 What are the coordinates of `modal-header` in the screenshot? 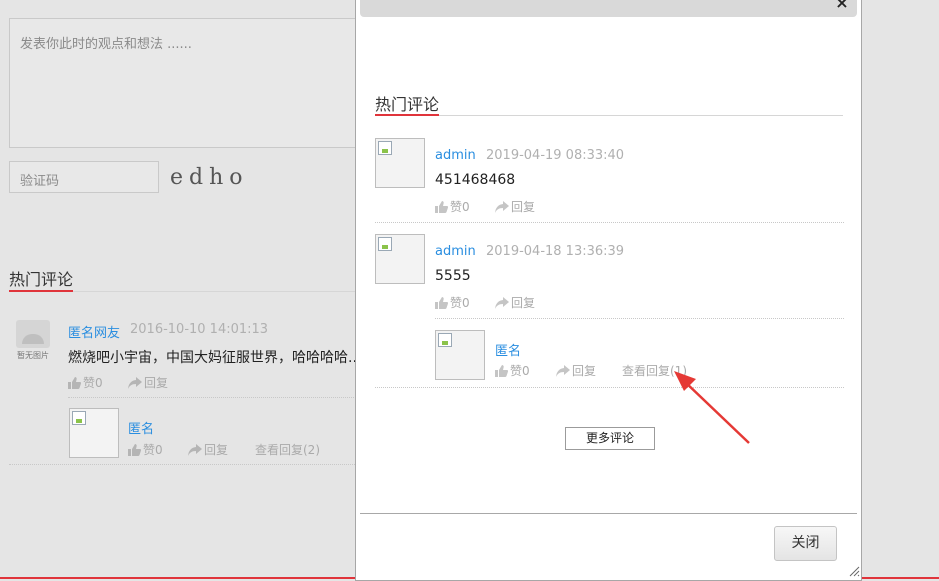 It's located at (608, 8).